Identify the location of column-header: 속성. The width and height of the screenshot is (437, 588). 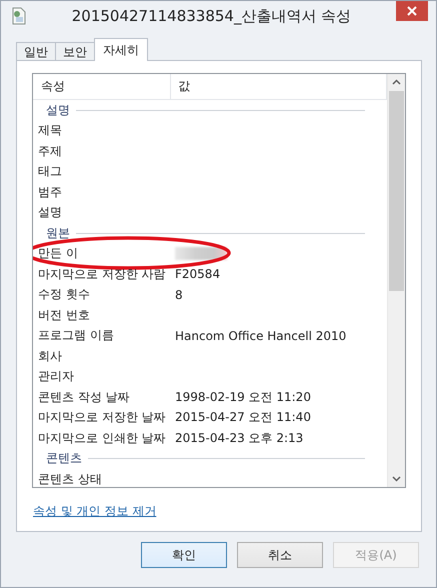
(53, 86).